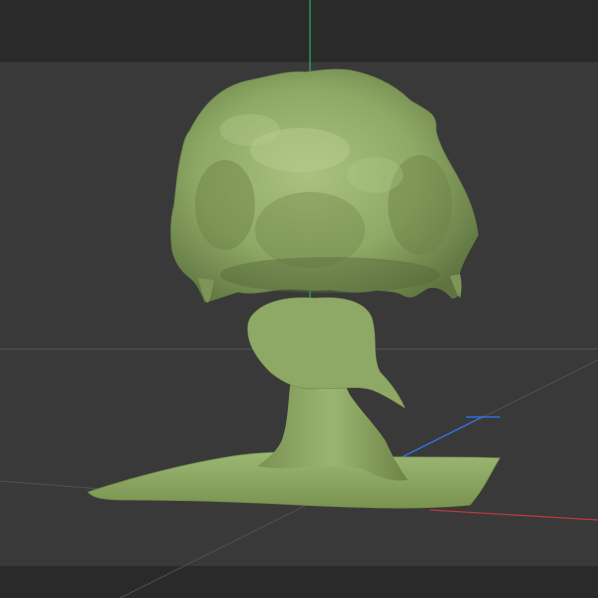 This screenshot has height=598, width=598. What do you see at coordinates (513, 515) in the screenshot?
I see `x-axis-line` at bounding box center [513, 515].